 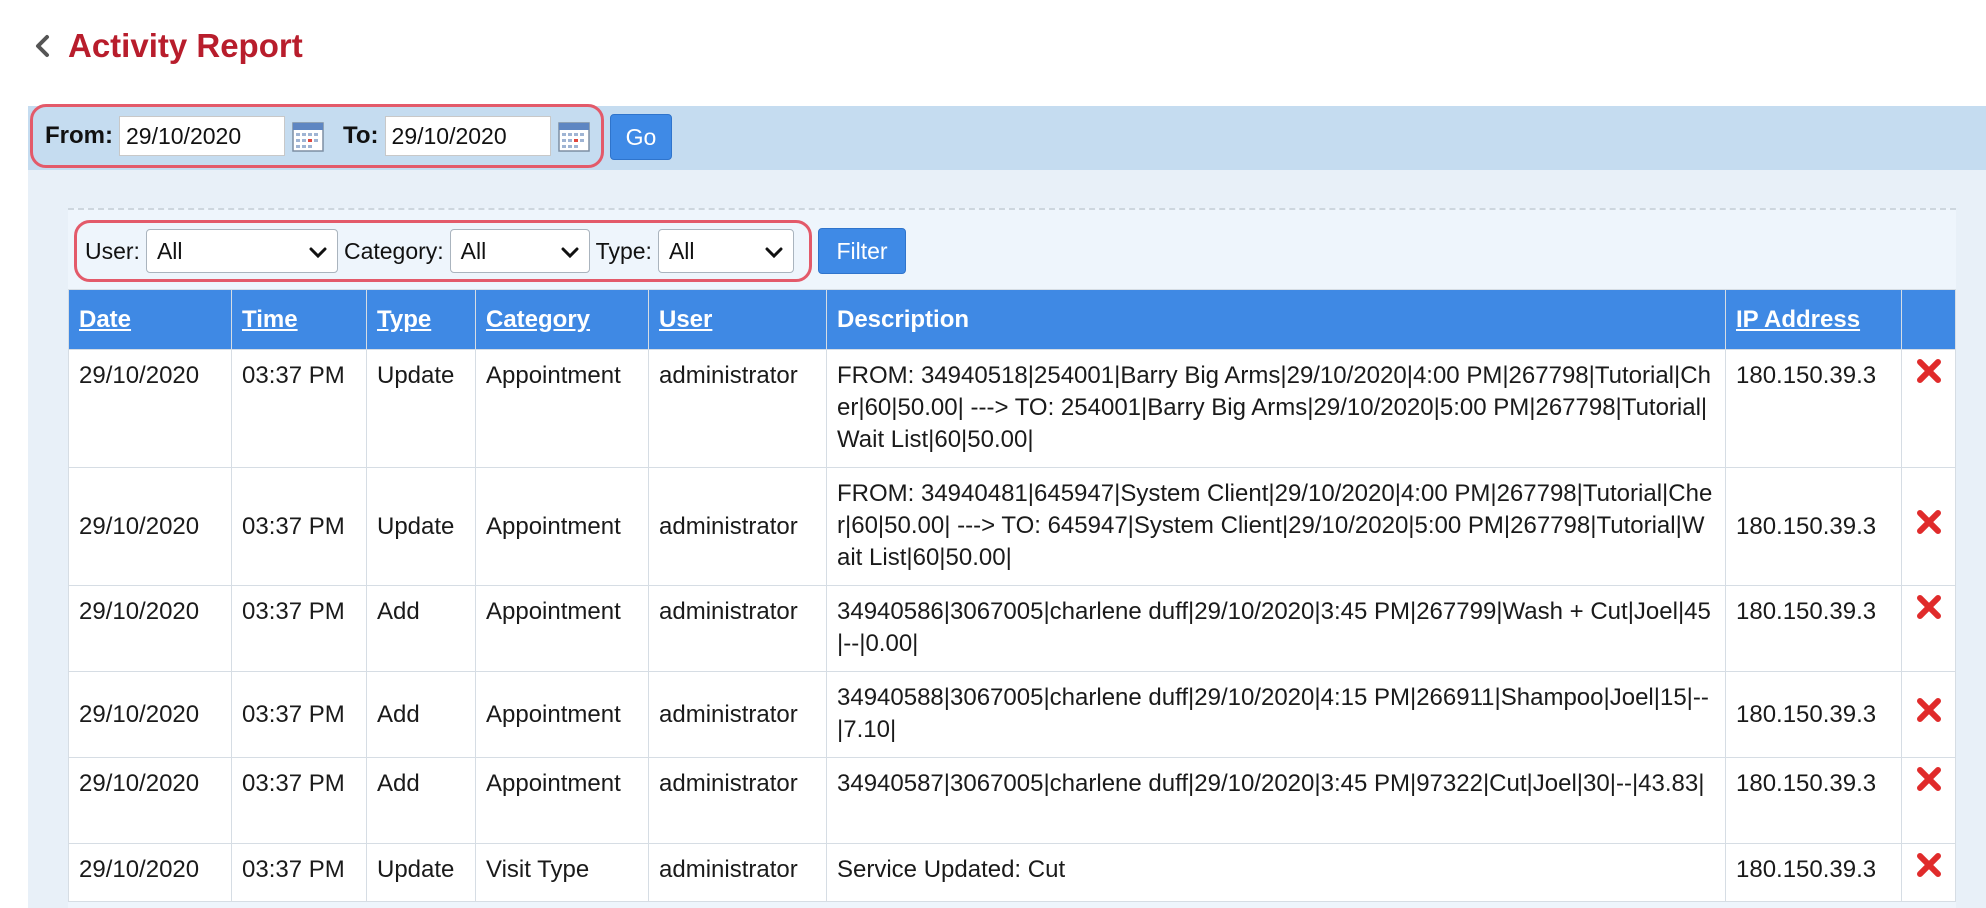 I want to click on filter-group: User: All Category: All Type: All, so click(x=443, y=251).